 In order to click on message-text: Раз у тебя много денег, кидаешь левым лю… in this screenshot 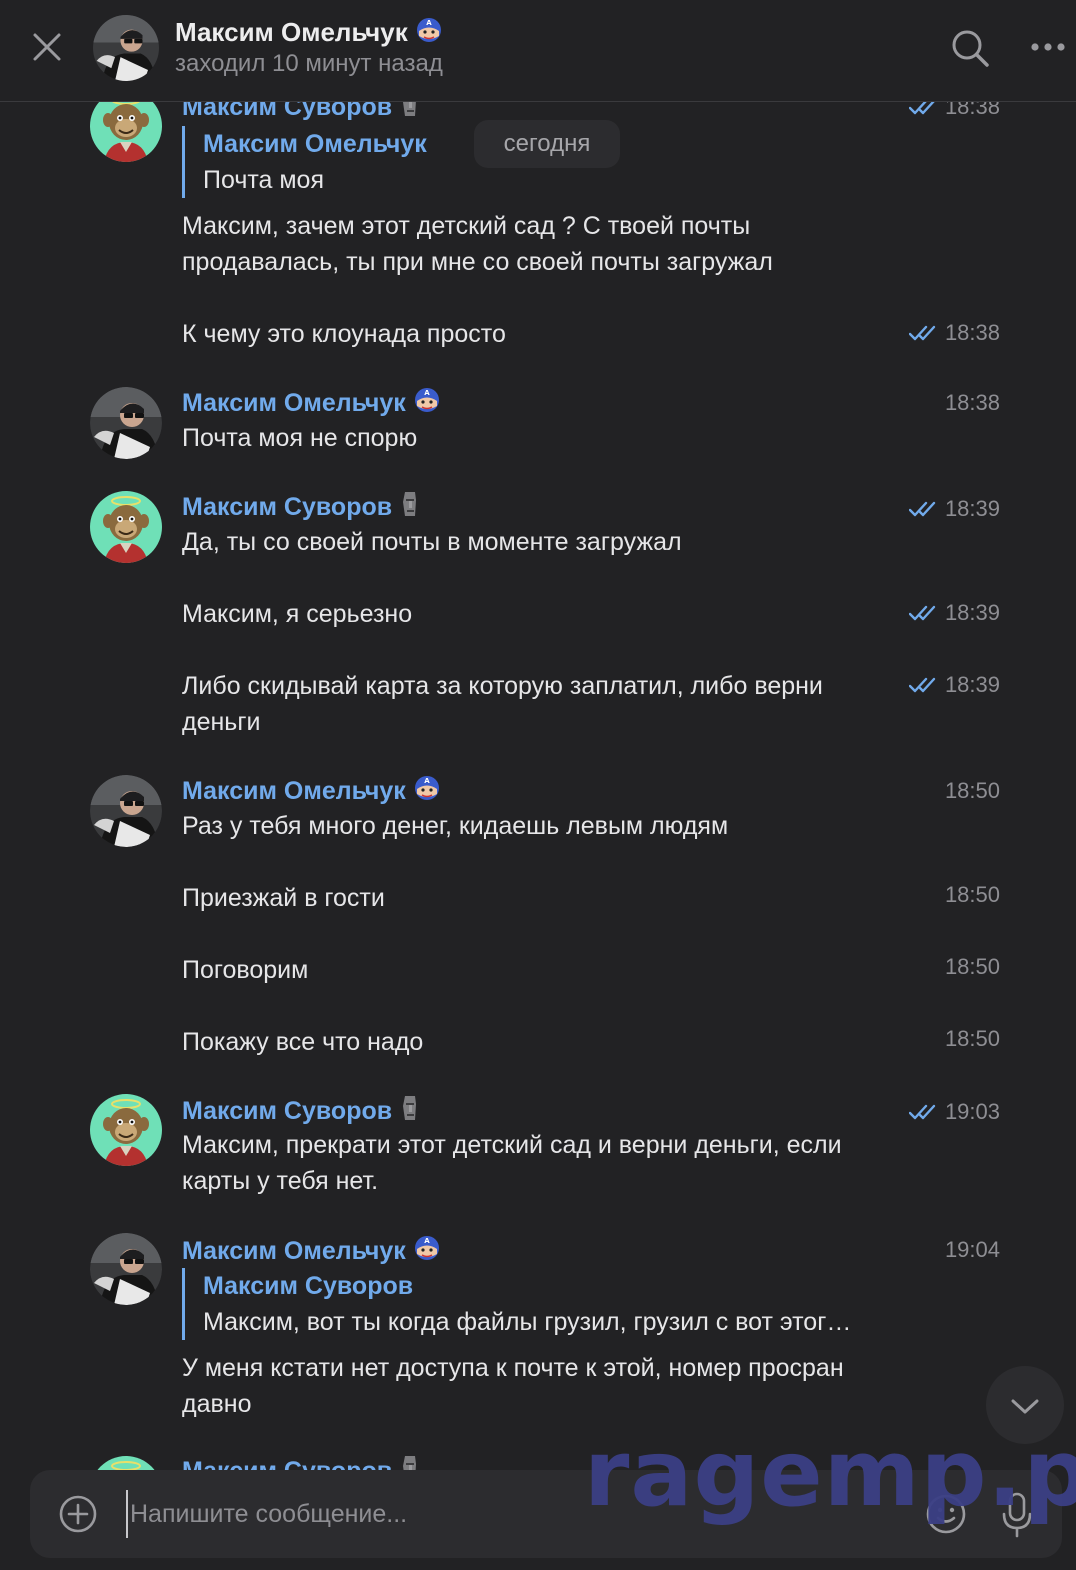, I will do `click(455, 826)`.